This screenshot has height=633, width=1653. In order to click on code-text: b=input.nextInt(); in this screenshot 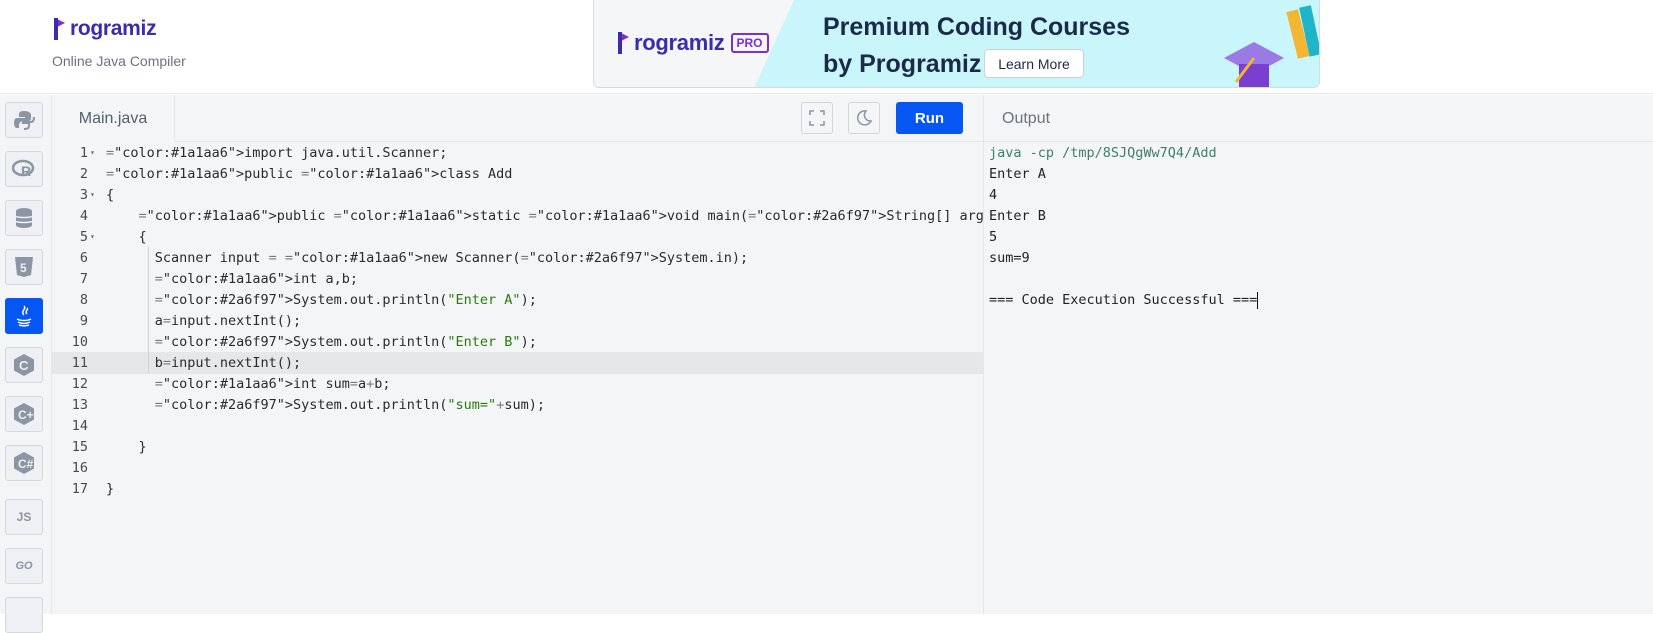, I will do `click(204, 363)`.